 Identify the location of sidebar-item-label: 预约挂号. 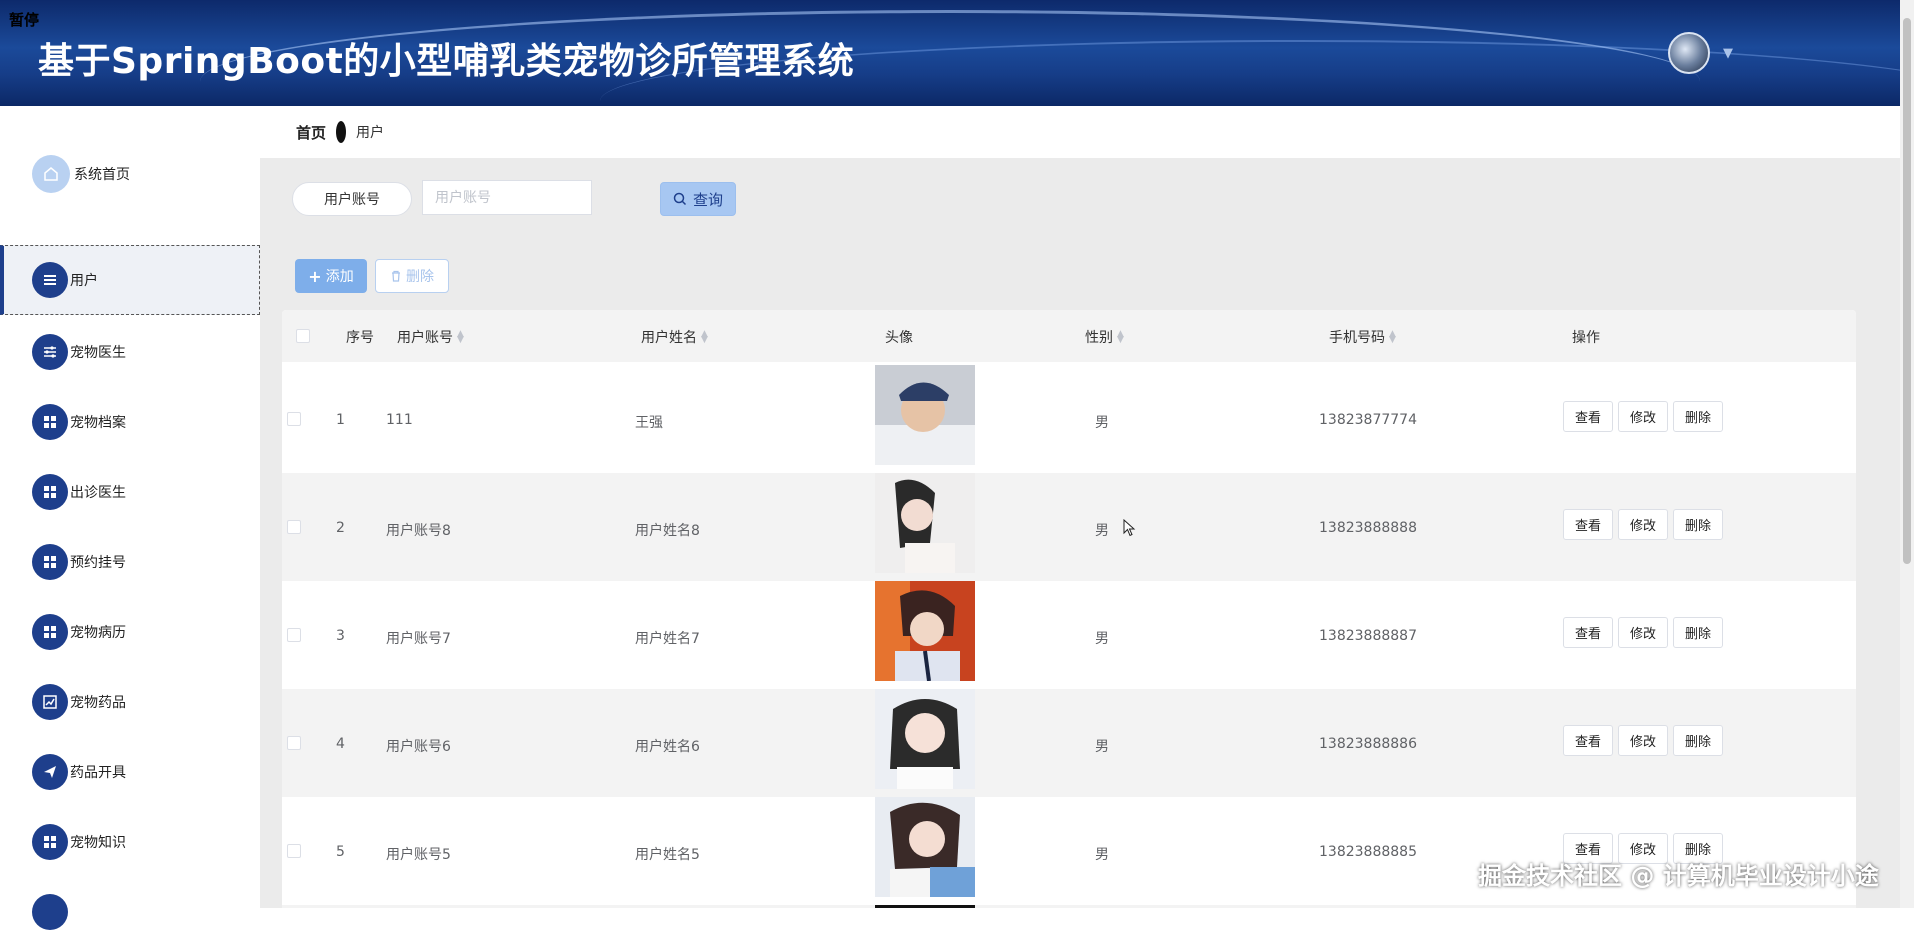
(98, 563).